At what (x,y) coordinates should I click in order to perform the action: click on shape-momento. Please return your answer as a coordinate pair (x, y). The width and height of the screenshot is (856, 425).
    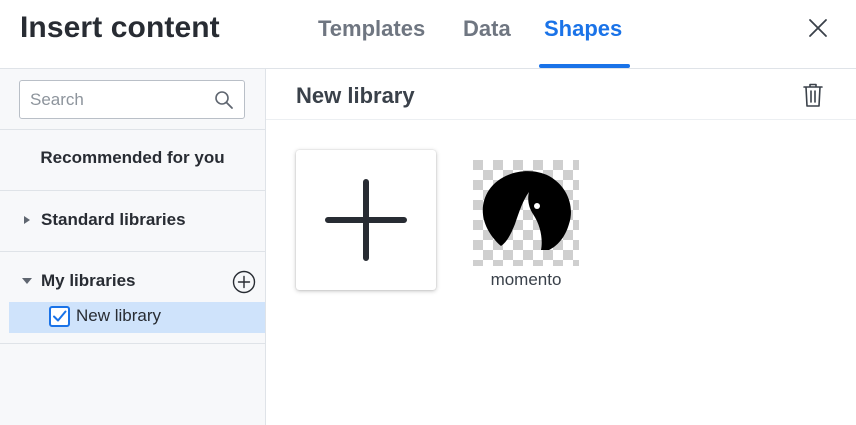
    Looking at the image, I should click on (526, 213).